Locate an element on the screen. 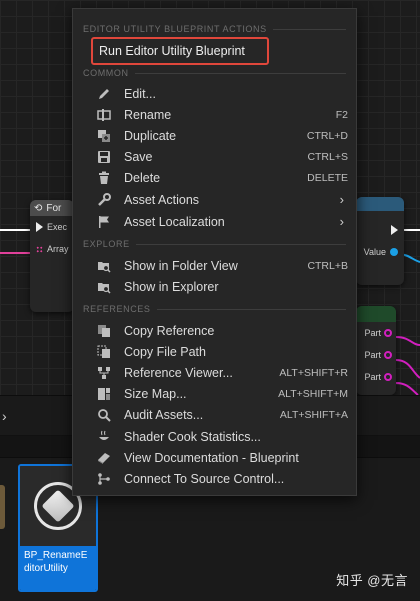  menu-item-rename: Rename F2 is located at coordinates (217, 114).